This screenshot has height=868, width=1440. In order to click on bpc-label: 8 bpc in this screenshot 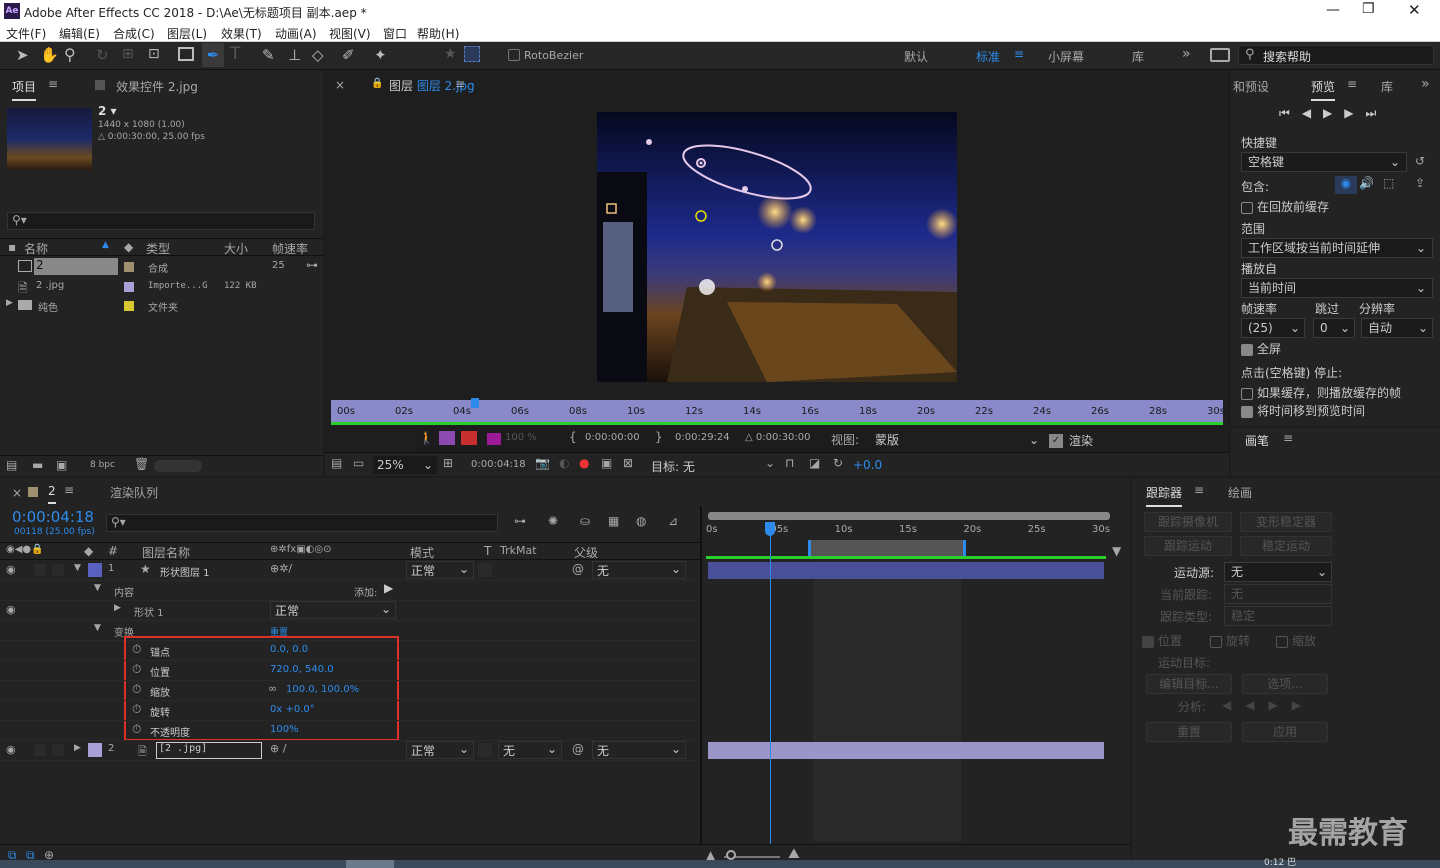, I will do `click(102, 465)`.